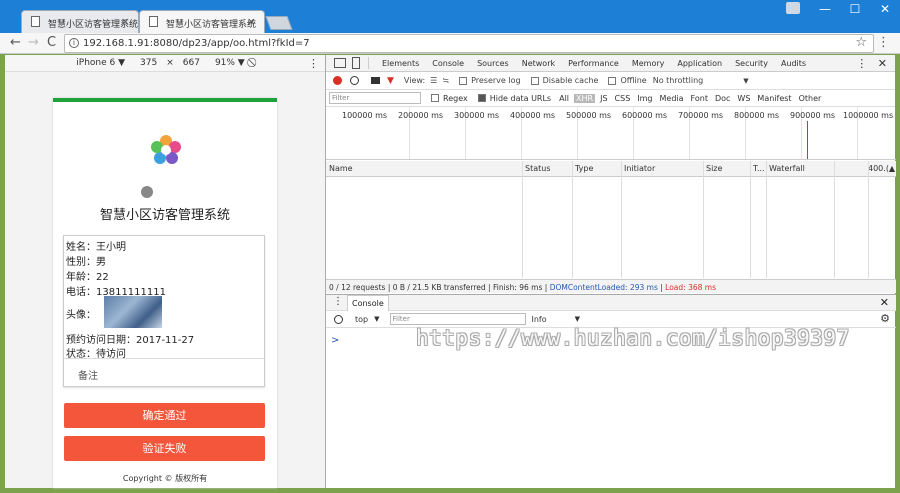 Image resolution: width=900 pixels, height=493 pixels. I want to click on drawer-tab-console: Console, so click(368, 303).